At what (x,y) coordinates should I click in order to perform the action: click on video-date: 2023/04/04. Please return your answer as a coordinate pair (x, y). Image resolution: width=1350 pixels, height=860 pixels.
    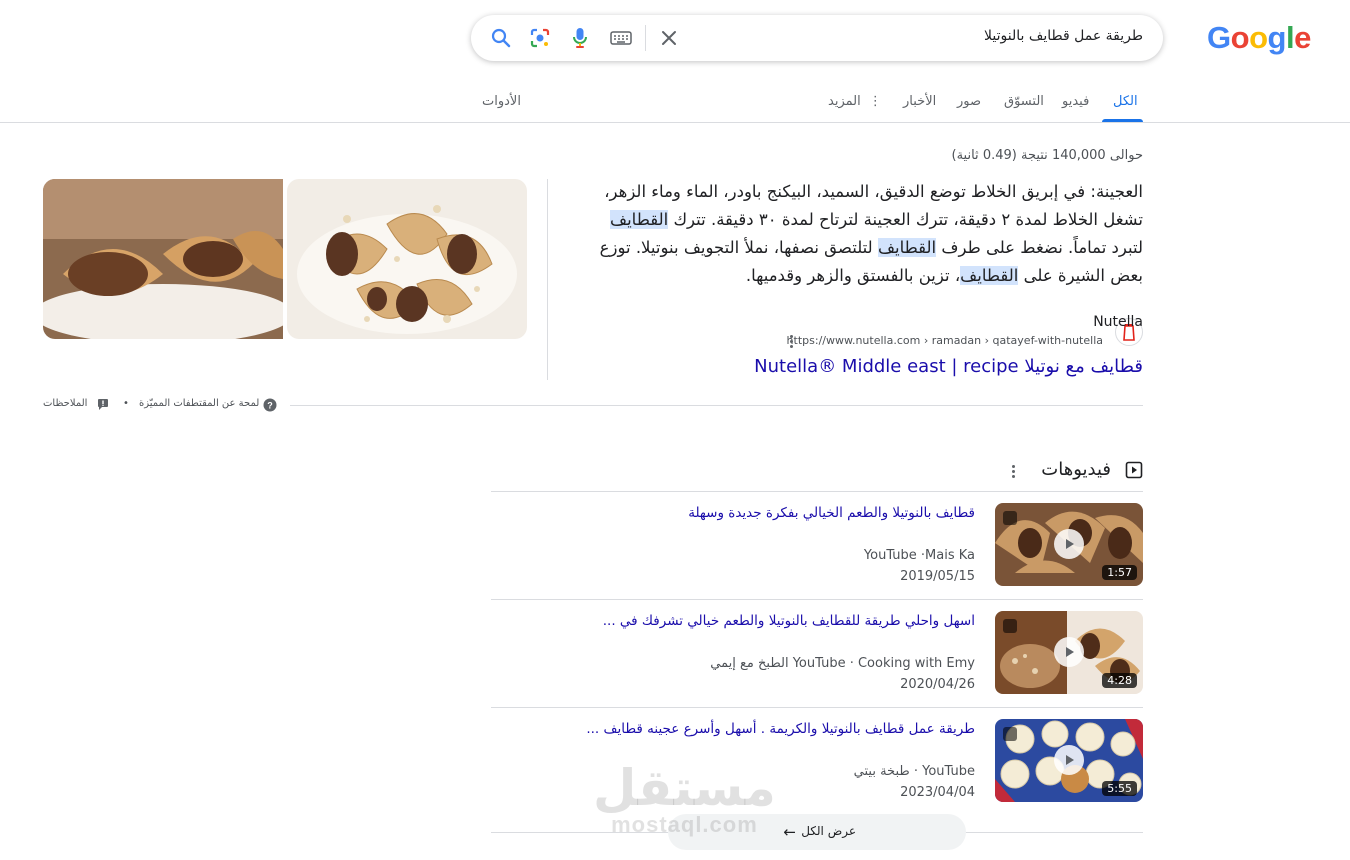
    Looking at the image, I should click on (937, 792).